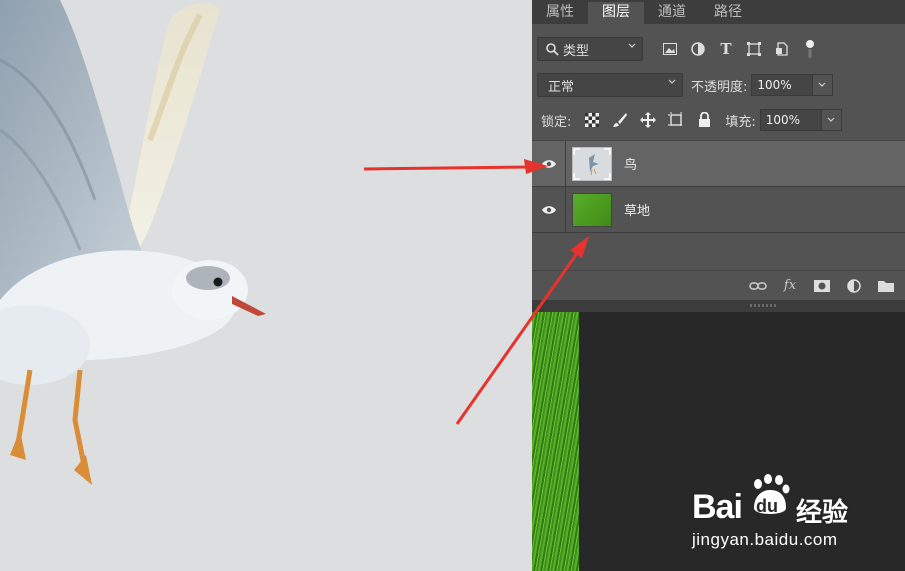  Describe the element at coordinates (630, 163) in the screenshot. I see `layer-name-bird: 鸟` at that location.